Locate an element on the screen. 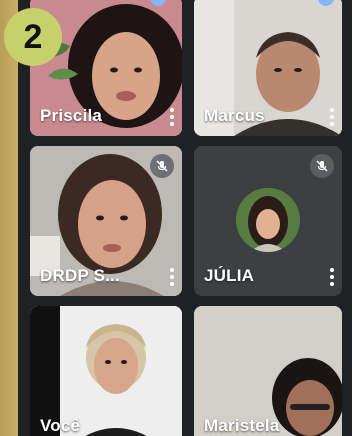  participant-name: Marcus is located at coordinates (234, 115).